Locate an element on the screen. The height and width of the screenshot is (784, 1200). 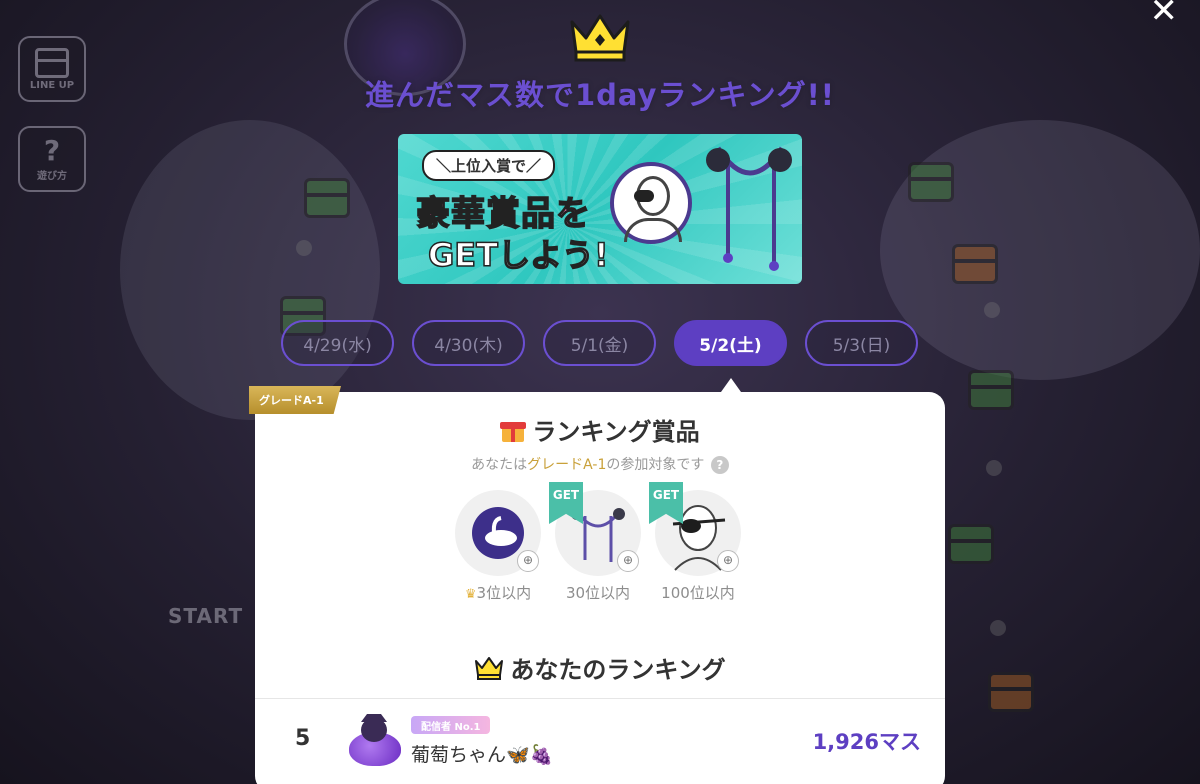
banner-subtitle: ＼上位入賞で／ is located at coordinates (489, 165).